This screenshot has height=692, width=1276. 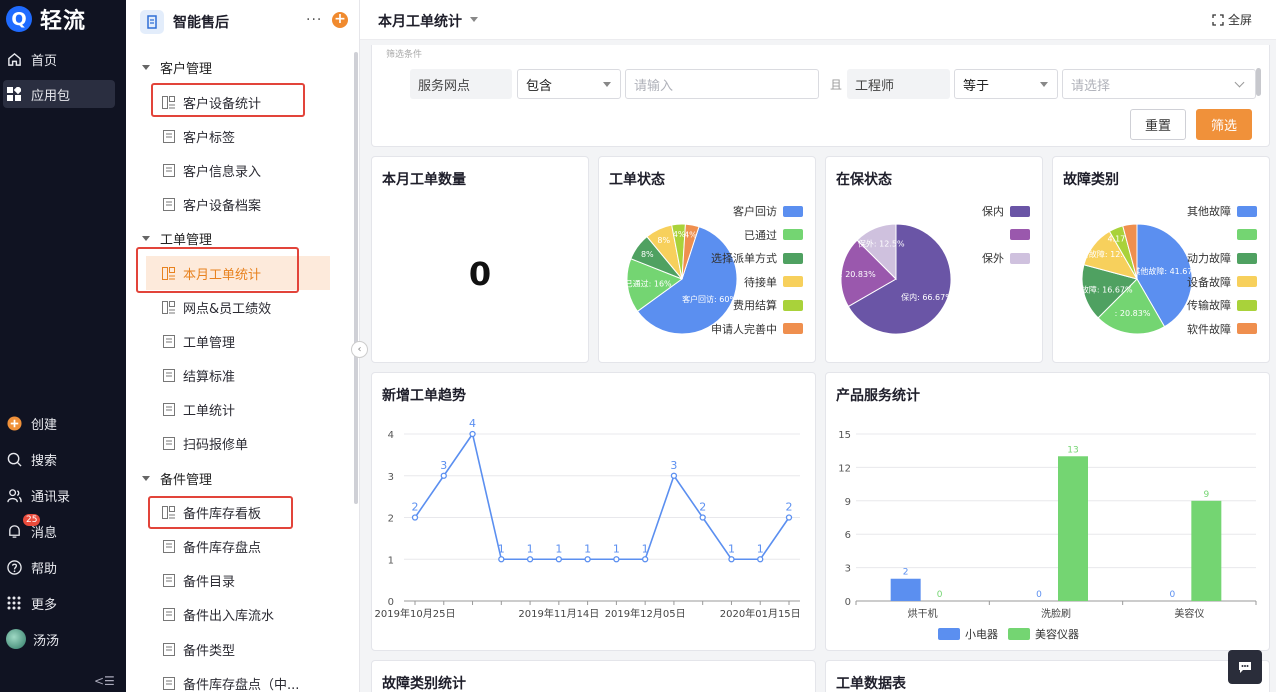 I want to click on y-tick-label: 15, so click(x=844, y=435).